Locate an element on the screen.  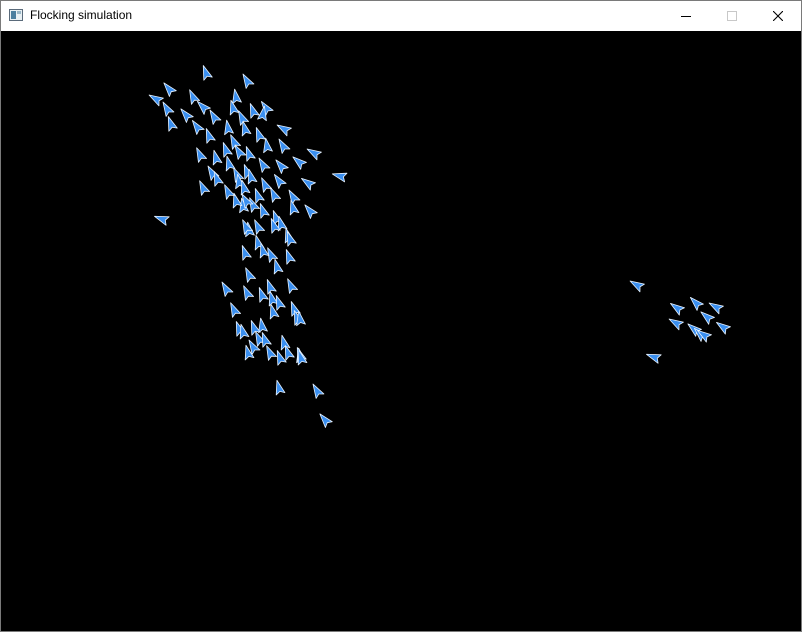
minimize-icon is located at coordinates (686, 16).